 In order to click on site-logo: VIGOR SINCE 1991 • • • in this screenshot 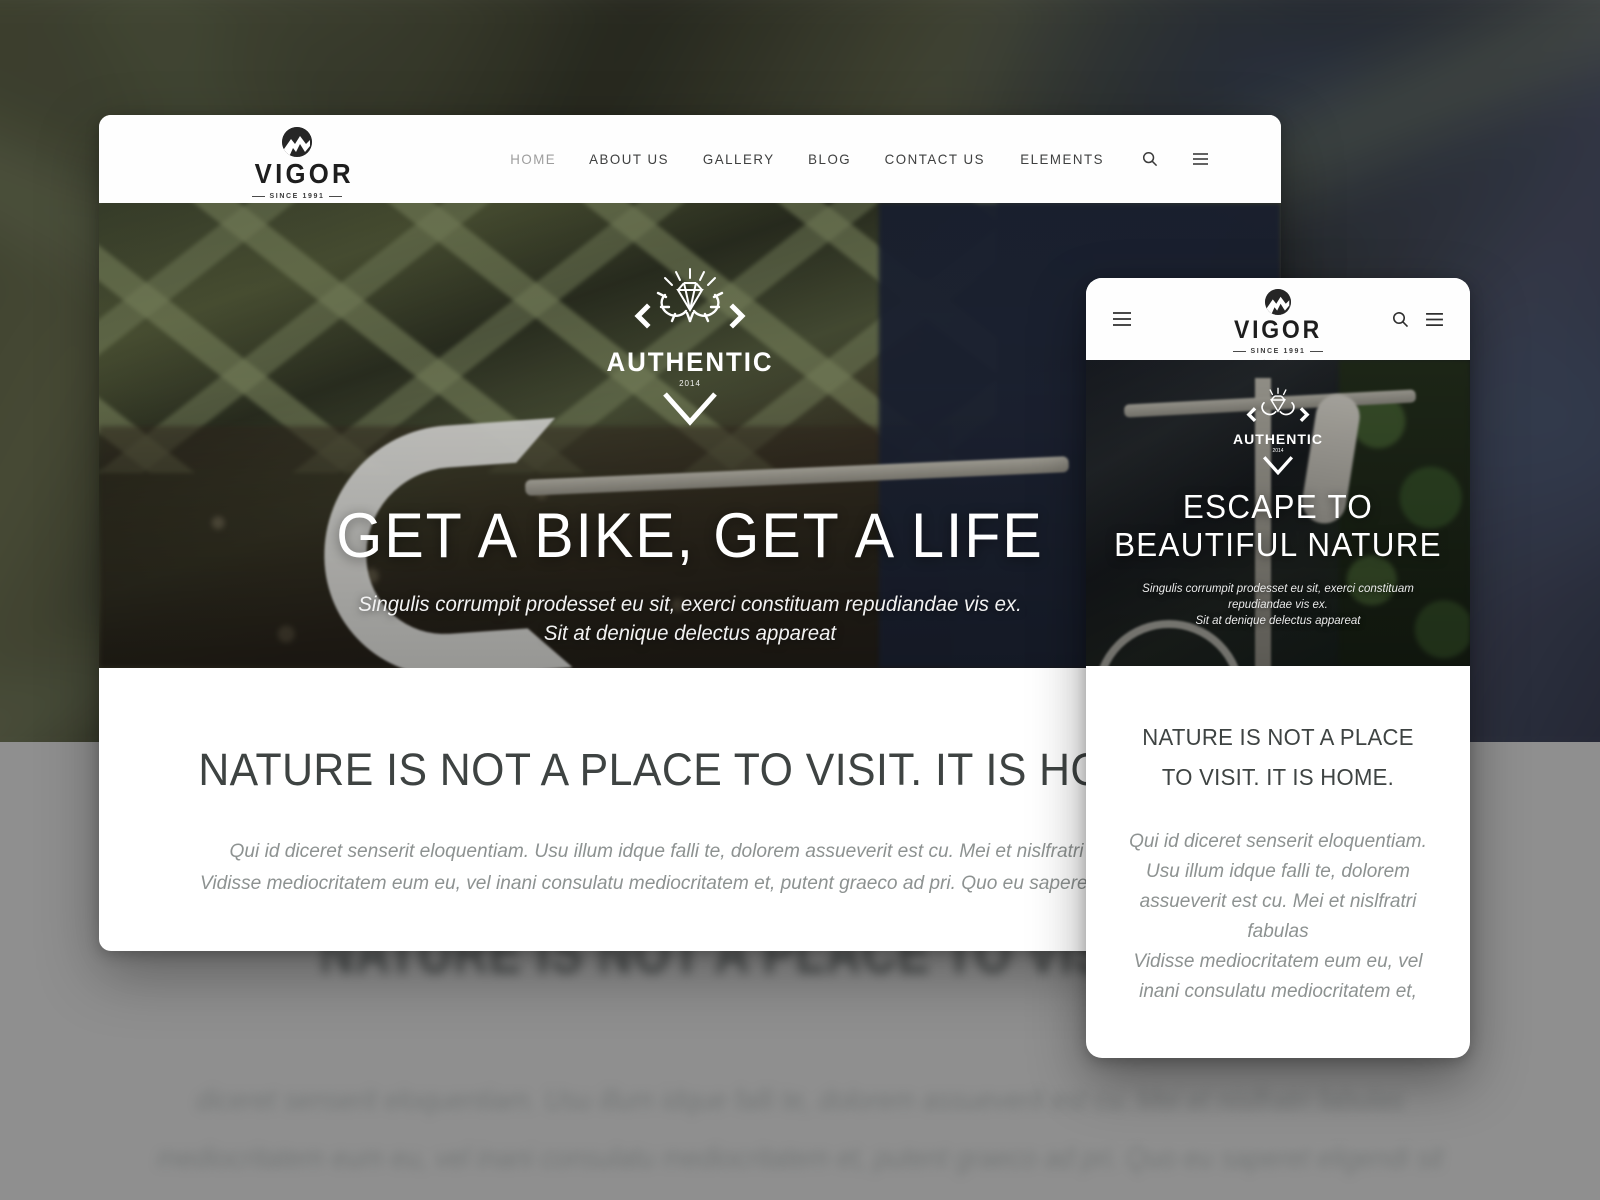, I will do `click(302, 168)`.